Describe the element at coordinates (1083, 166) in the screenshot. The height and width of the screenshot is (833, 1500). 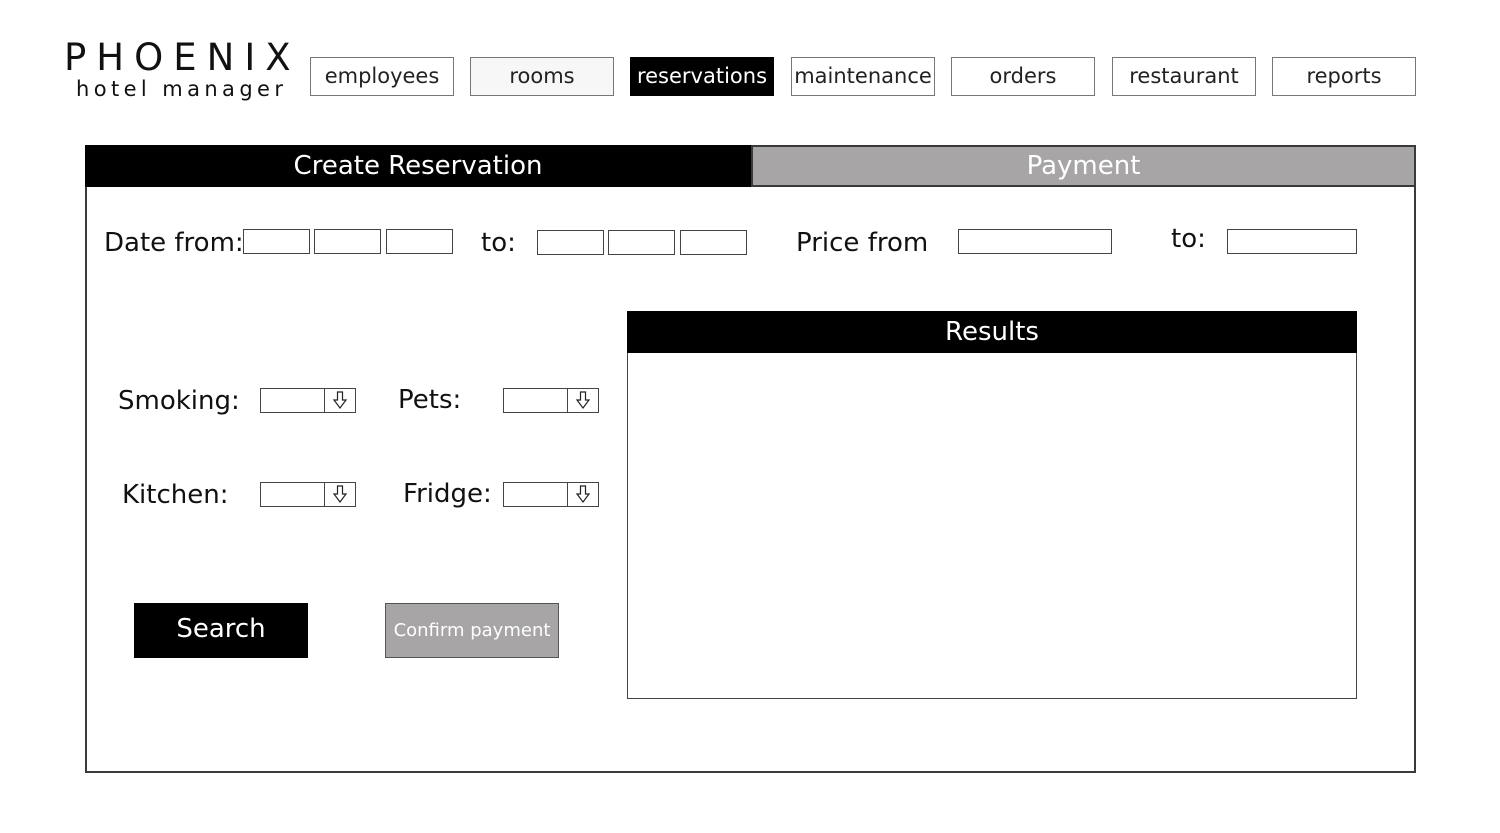
I see `tab-payment: Payment` at that location.